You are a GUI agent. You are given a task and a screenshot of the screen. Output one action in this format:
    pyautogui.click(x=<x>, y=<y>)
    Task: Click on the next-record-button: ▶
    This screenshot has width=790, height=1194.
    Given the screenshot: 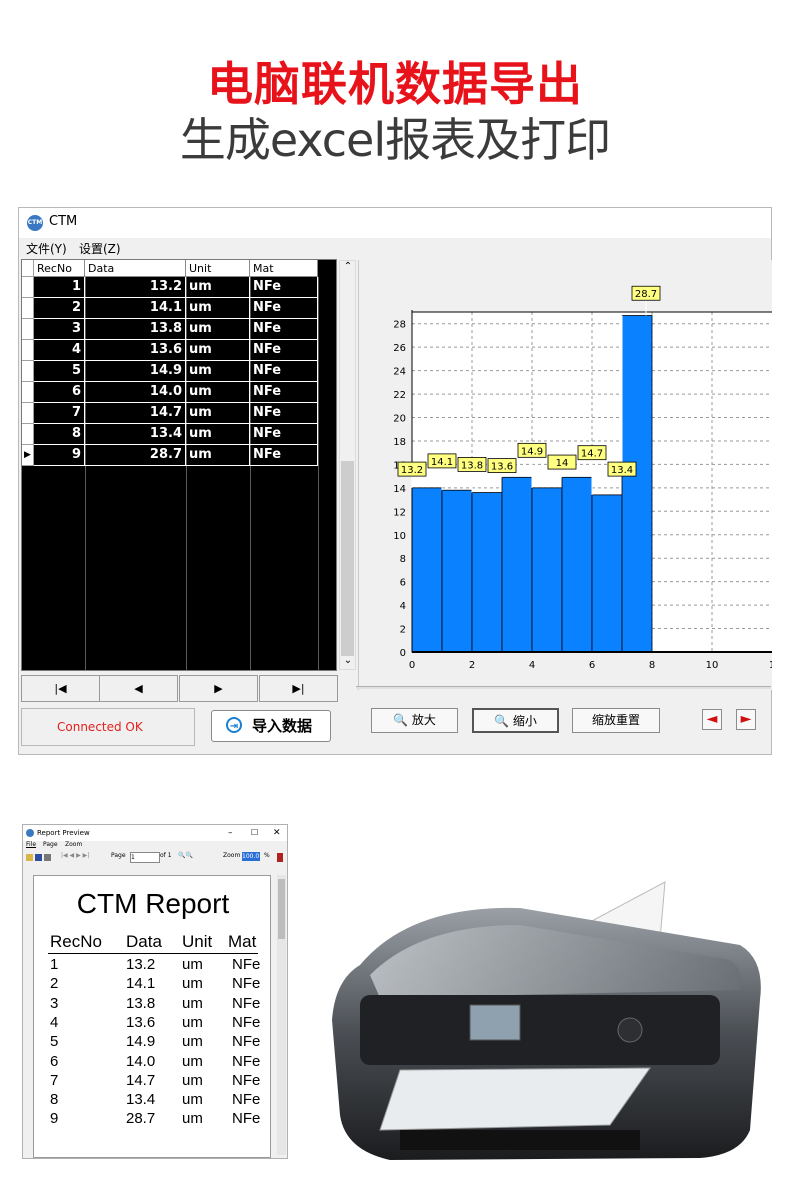 What is the action you would take?
    pyautogui.click(x=218, y=688)
    